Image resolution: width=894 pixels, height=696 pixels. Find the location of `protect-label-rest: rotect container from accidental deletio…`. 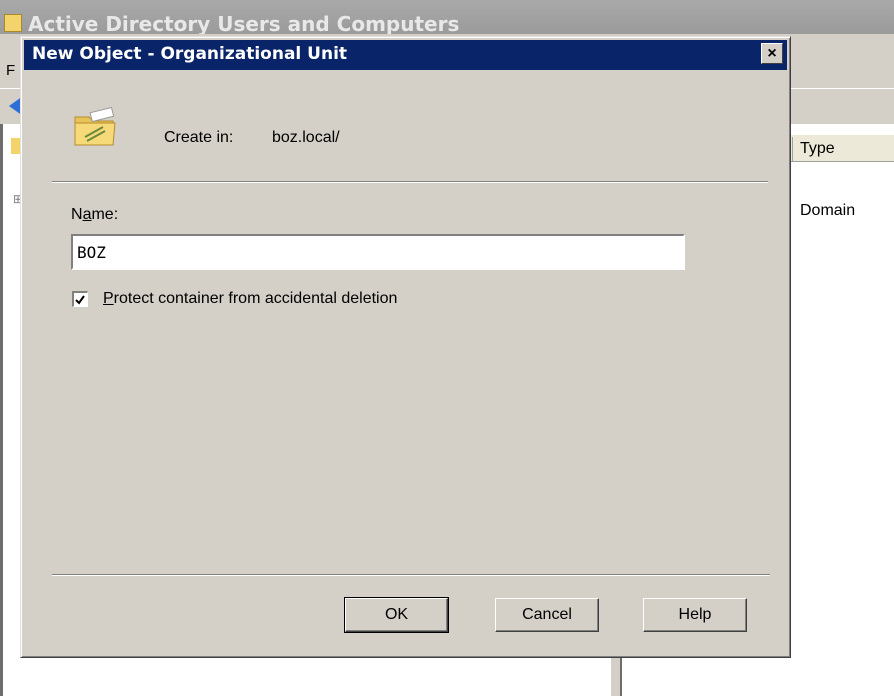

protect-label-rest: rotect container from accidental deletio… is located at coordinates (255, 298).